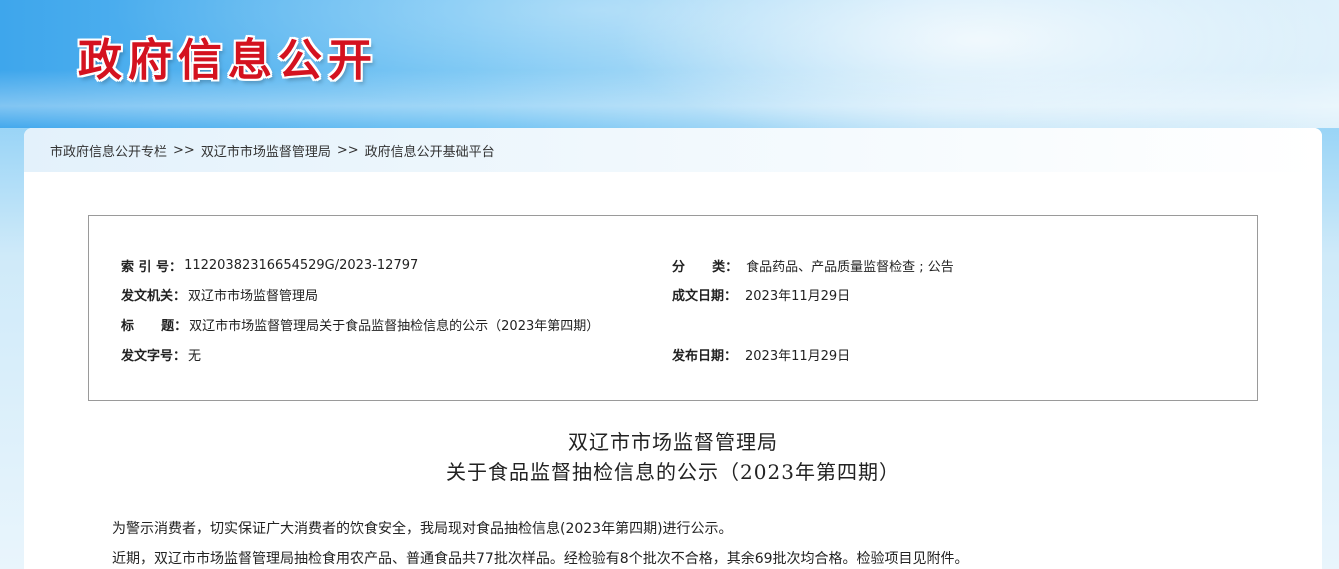 This screenshot has width=1339, height=569. Describe the element at coordinates (108, 150) in the screenshot. I see `breadcrumb-link-gov-info-column: 市政府信息公开专栏` at that location.